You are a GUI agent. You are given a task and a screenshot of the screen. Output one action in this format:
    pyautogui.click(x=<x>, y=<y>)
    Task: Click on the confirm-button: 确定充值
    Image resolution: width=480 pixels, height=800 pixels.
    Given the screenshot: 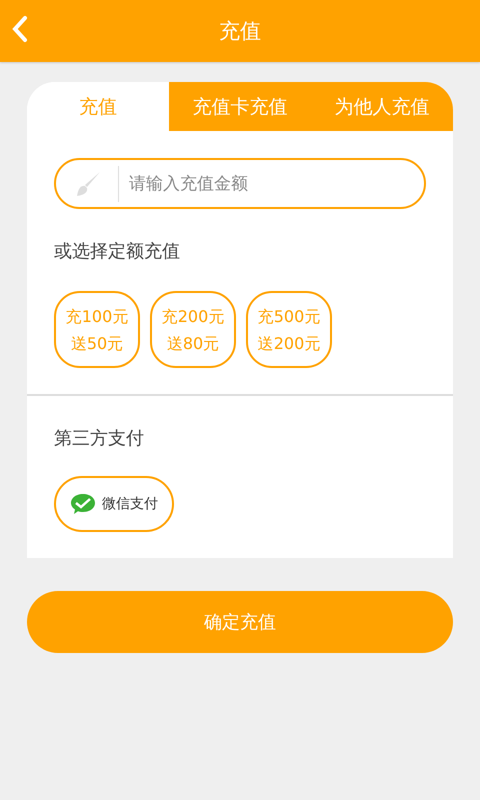 What is the action you would take?
    pyautogui.click(x=240, y=622)
    